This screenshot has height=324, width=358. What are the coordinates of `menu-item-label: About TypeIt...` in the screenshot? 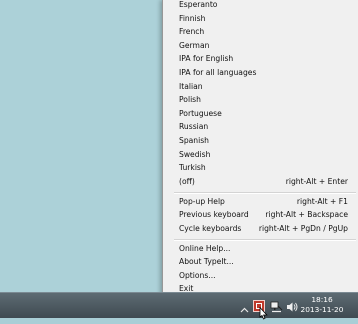 It's located at (206, 262).